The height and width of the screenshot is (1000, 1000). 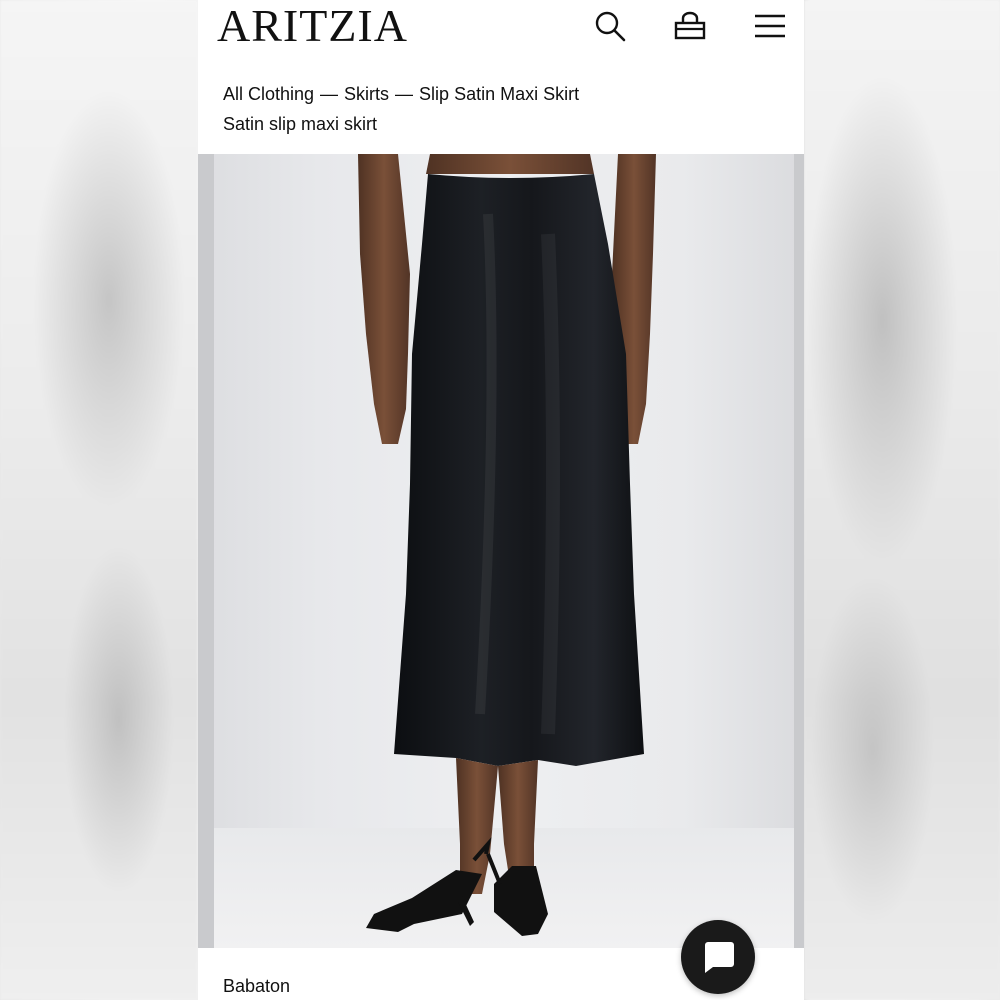 I want to click on breadcrumb-current-product: Slip Satin Maxi Skirt, so click(x=499, y=94).